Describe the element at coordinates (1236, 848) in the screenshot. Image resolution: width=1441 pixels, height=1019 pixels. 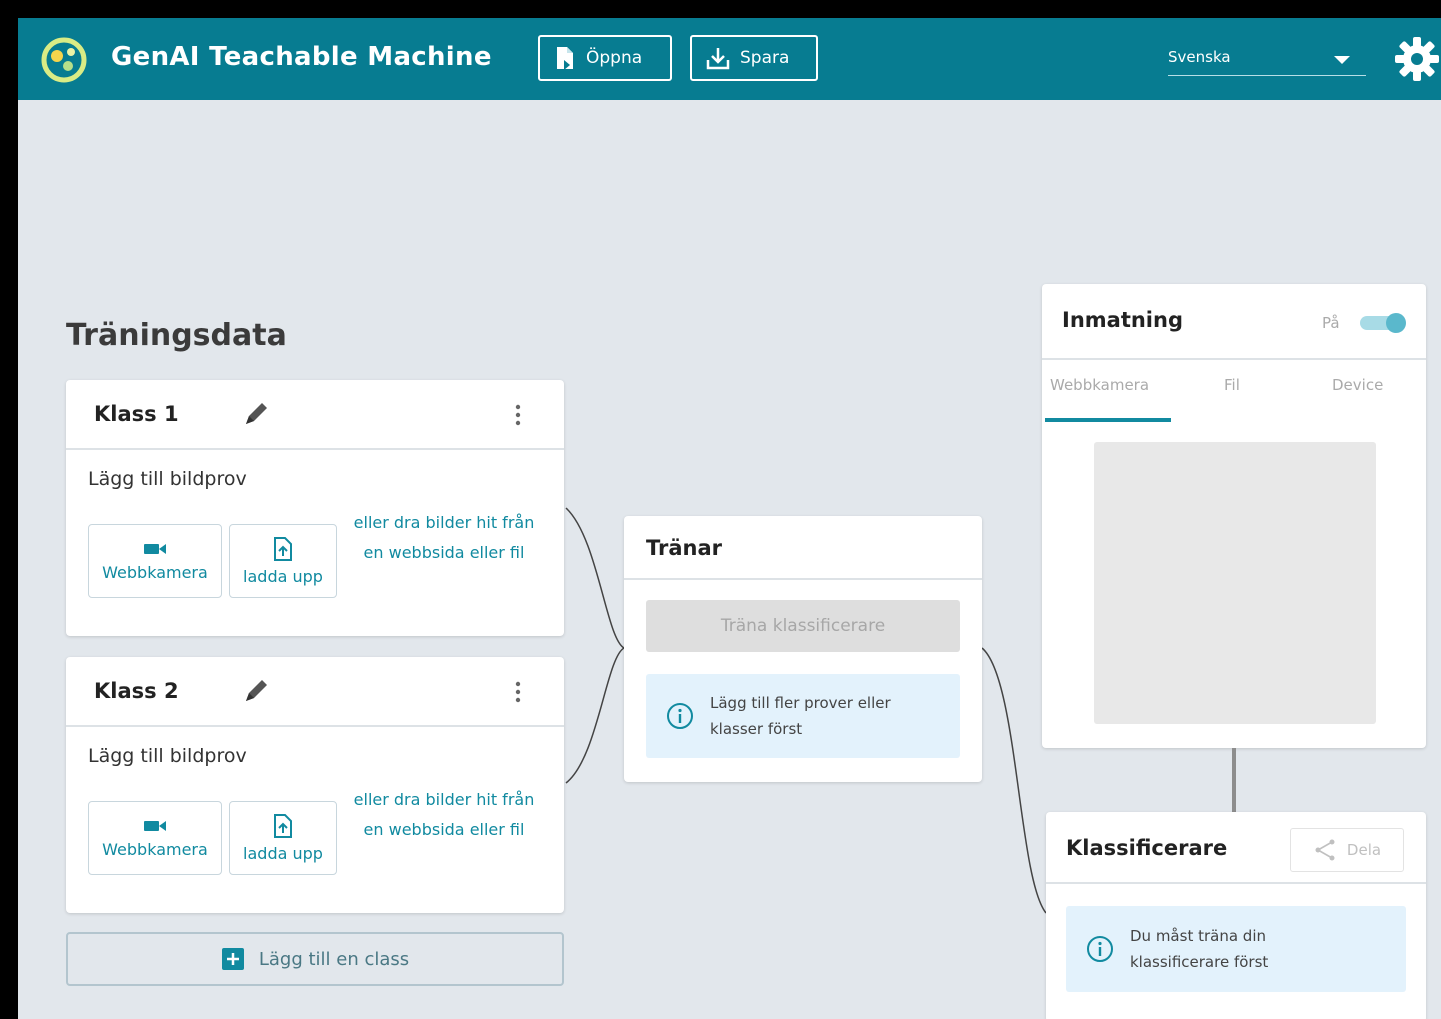
I see `classifier-header: Klassificerare Dela` at that location.